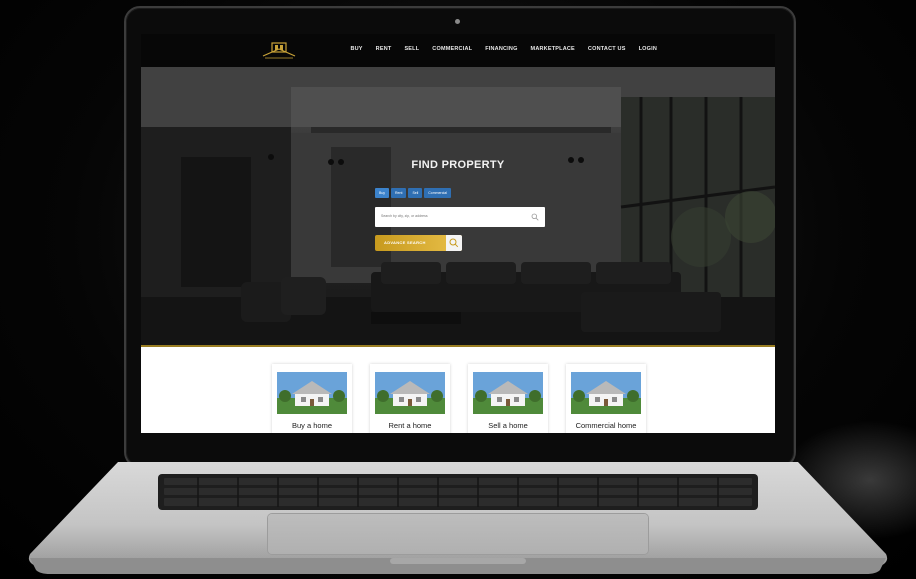 This screenshot has width=916, height=579. What do you see at coordinates (405, 242) in the screenshot?
I see `advance-search-label: ADVANCE SEARCH` at bounding box center [405, 242].